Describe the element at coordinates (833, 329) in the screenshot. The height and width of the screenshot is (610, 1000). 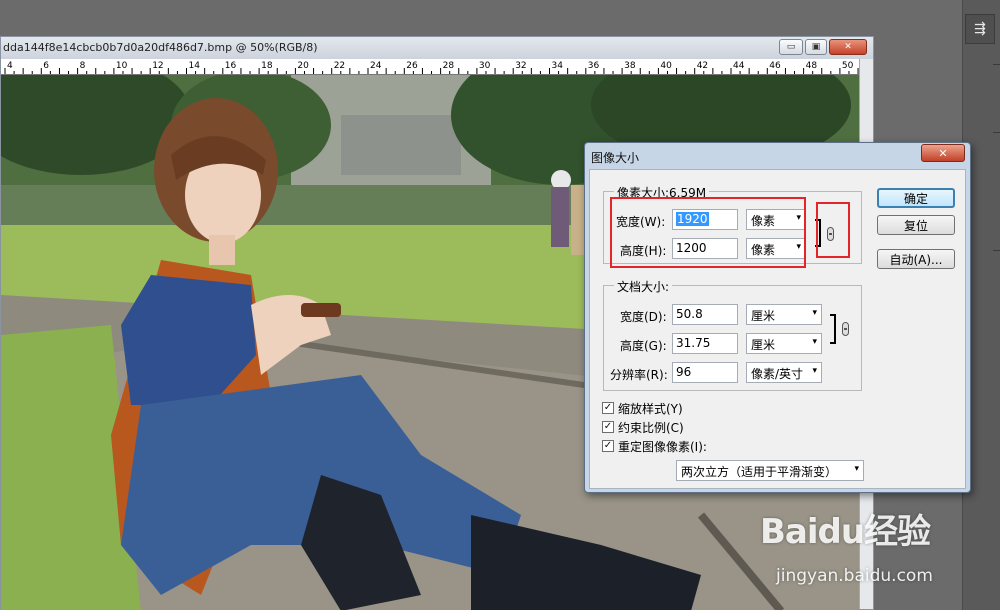
I see `doc-link-bracket` at that location.